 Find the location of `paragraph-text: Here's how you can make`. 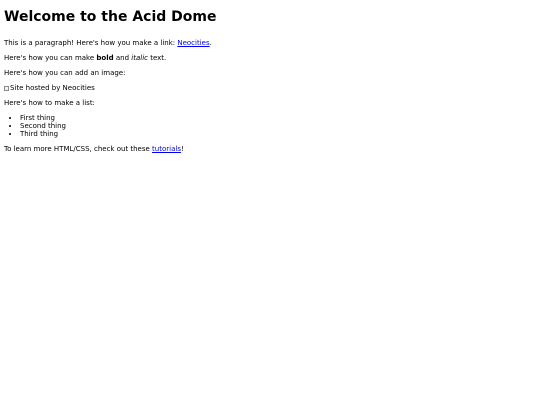

paragraph-text: Here's how you can make is located at coordinates (50, 58).